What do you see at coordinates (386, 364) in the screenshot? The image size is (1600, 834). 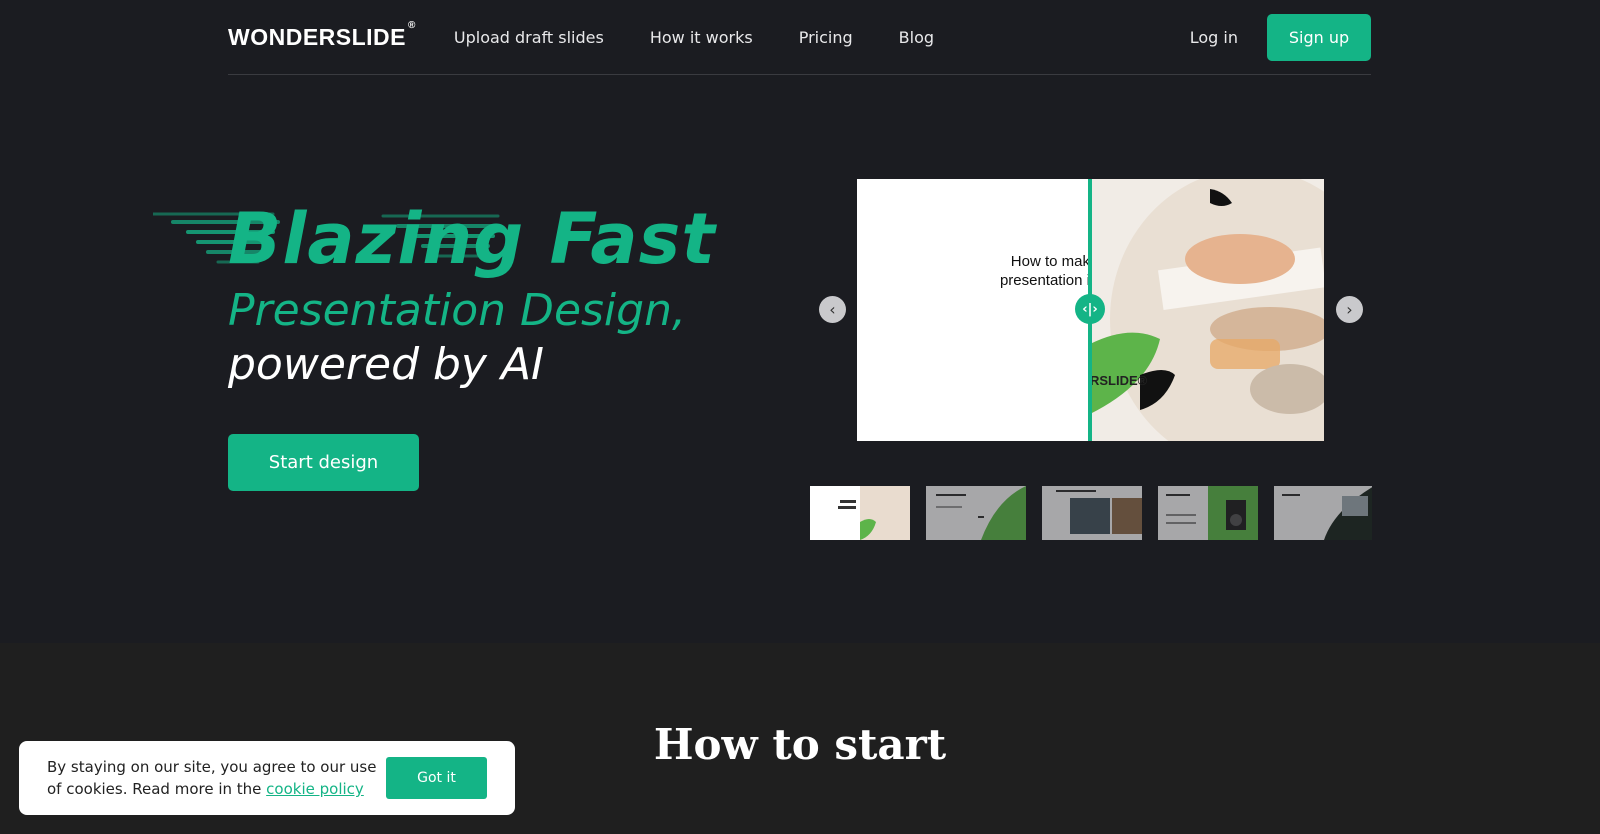 I see `subheadline-powered-by-ai: powered by AI` at bounding box center [386, 364].